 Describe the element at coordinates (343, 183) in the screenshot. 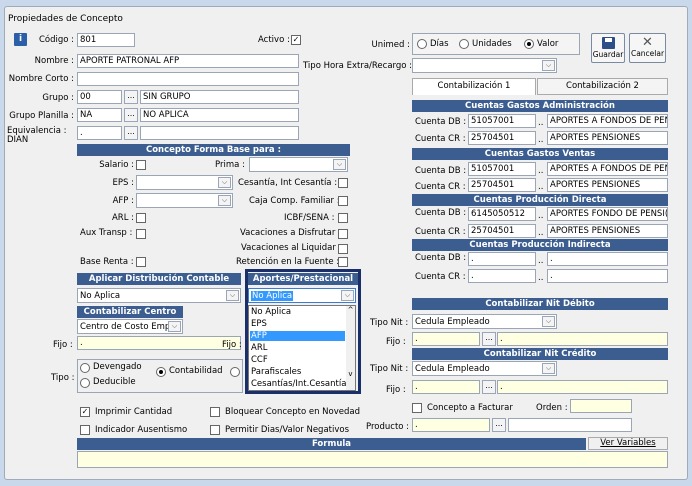

I see `cesantia-checkbox` at that location.